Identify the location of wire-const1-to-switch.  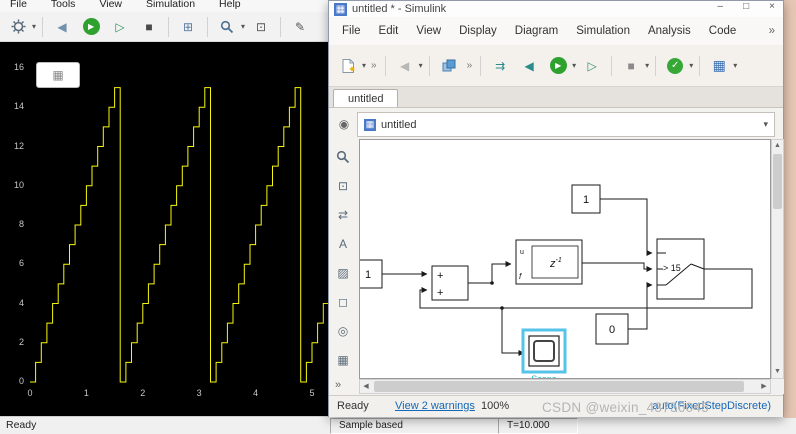
(626, 227).